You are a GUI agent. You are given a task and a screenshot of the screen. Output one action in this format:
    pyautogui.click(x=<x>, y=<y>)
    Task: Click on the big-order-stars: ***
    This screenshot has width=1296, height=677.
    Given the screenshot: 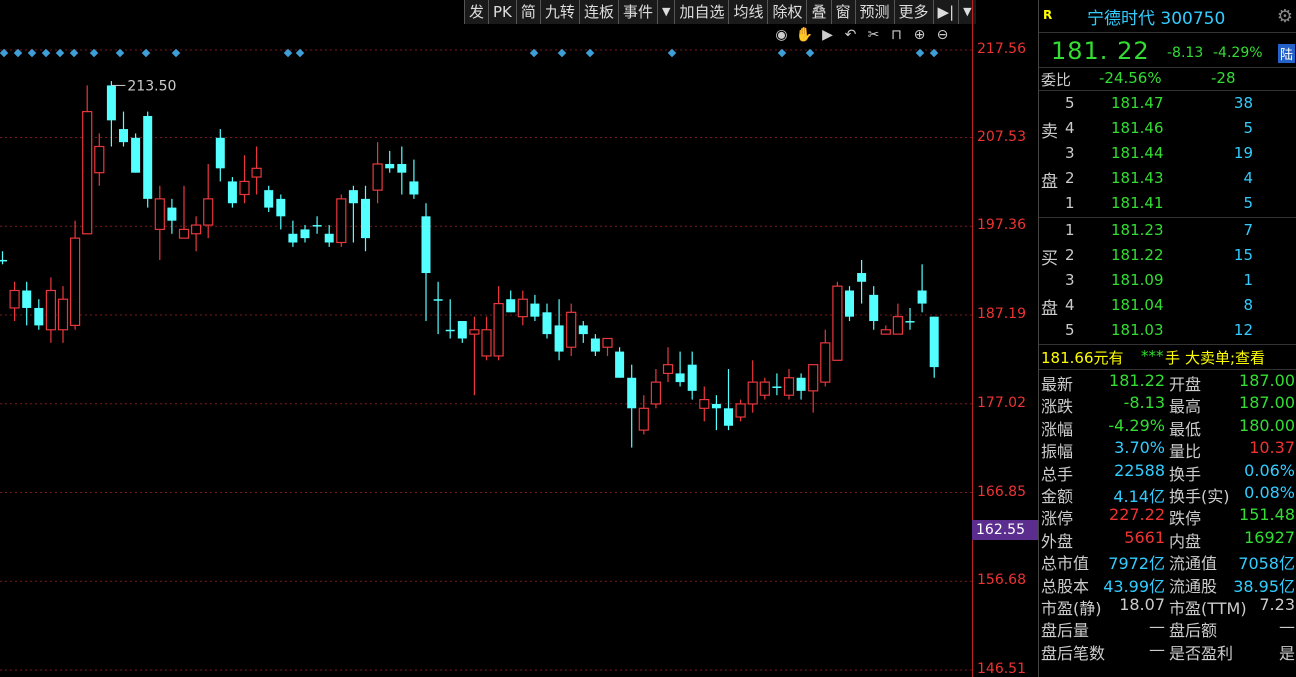 What is the action you would take?
    pyautogui.click(x=1152, y=356)
    